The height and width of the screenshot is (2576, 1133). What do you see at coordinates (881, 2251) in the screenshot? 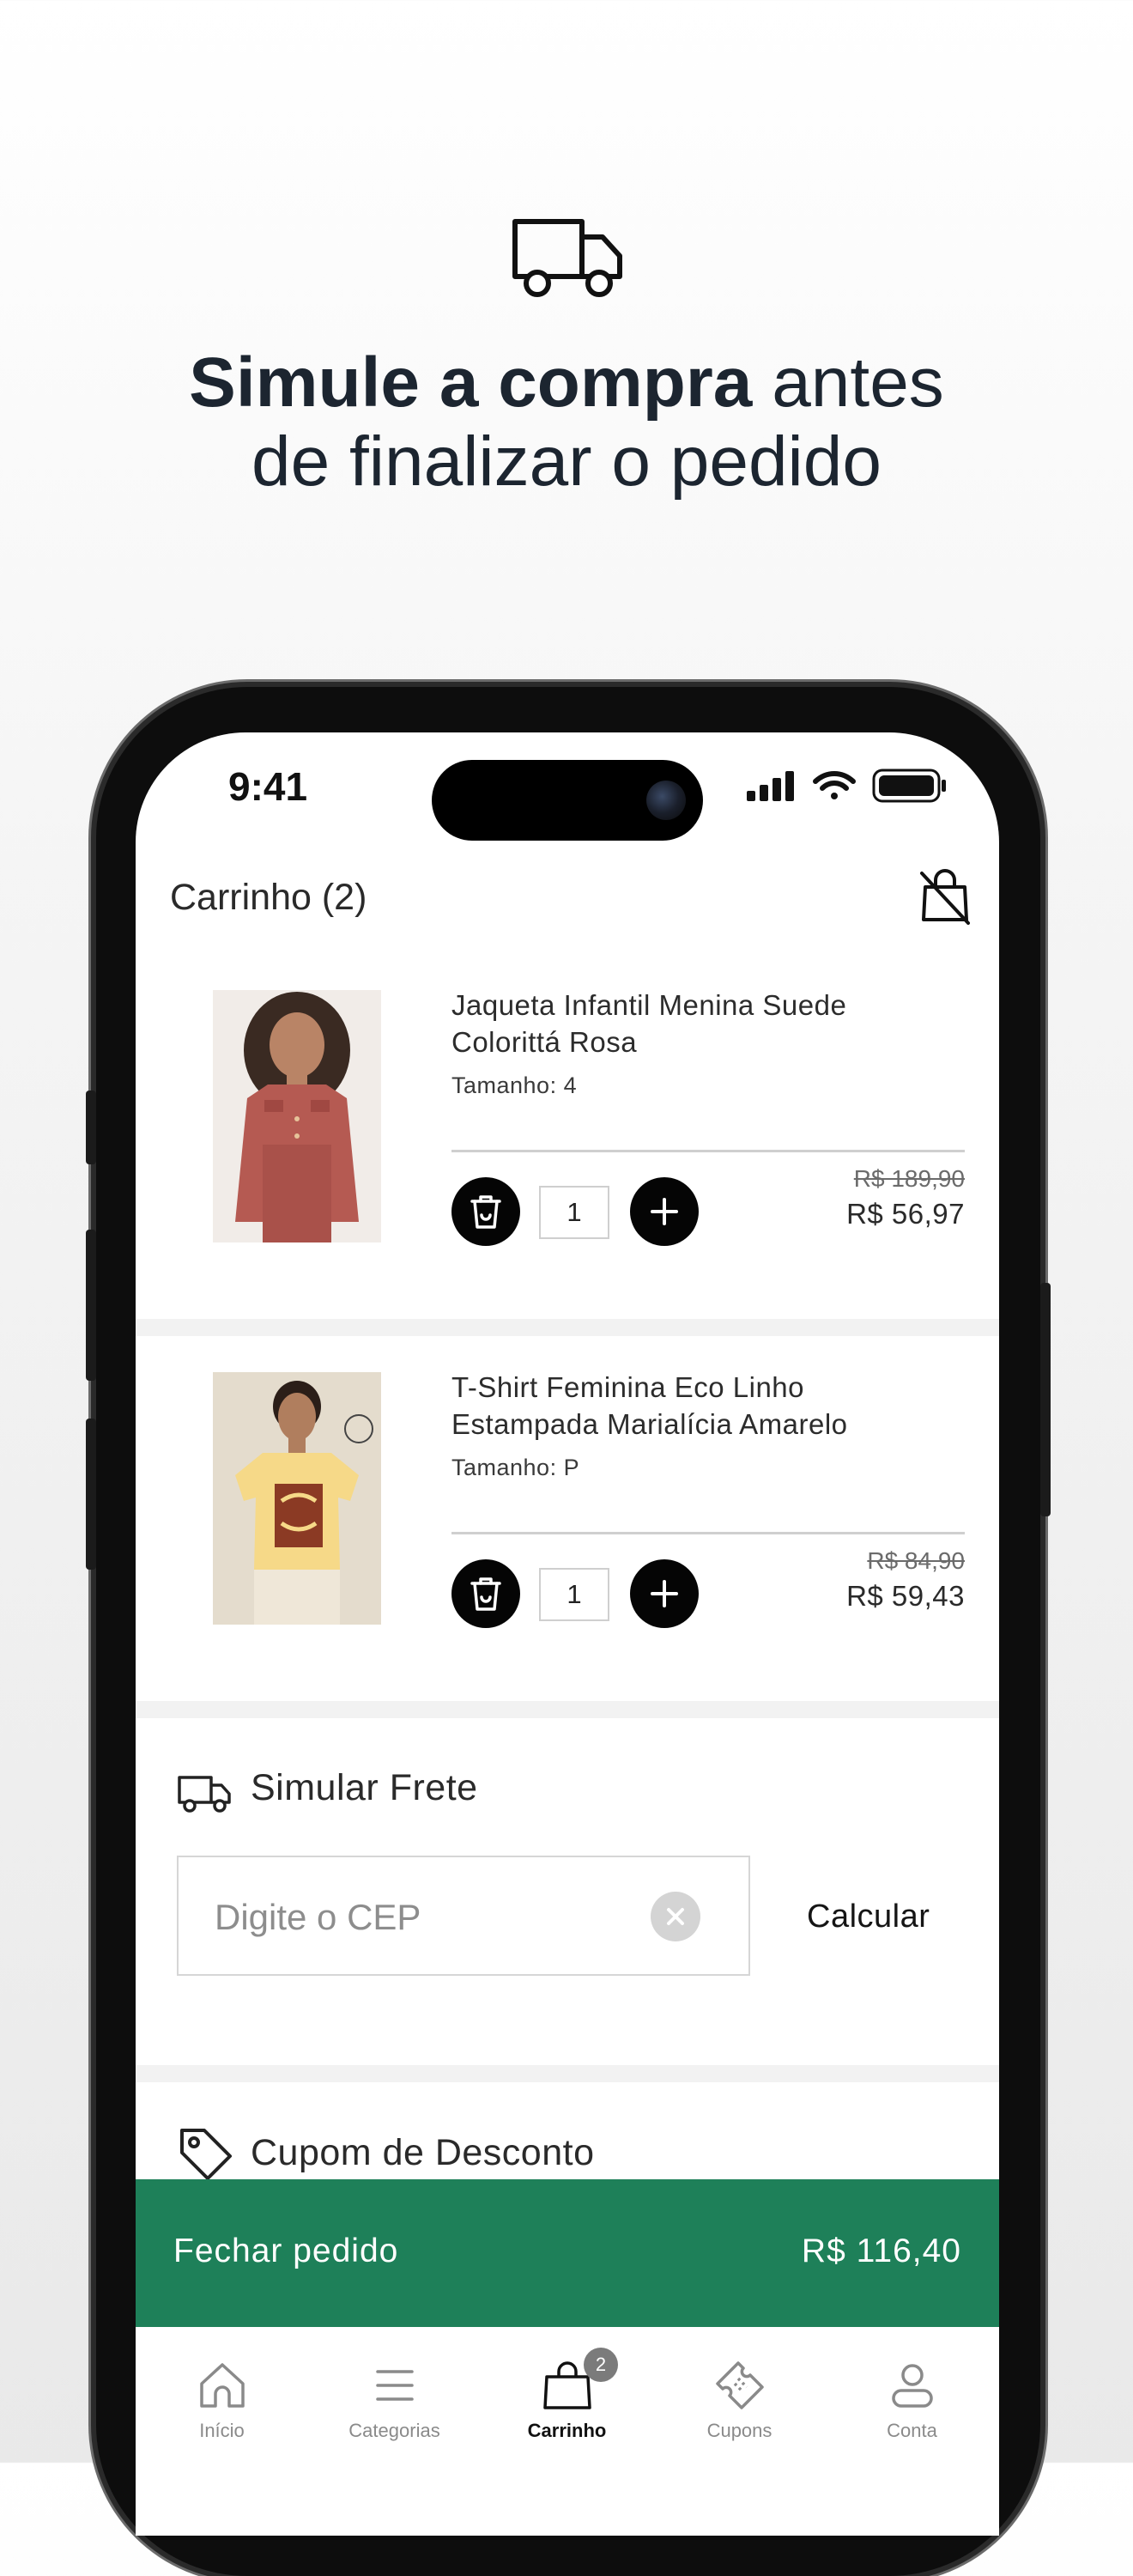
I see `checkout-total: R$ 116,40` at bounding box center [881, 2251].